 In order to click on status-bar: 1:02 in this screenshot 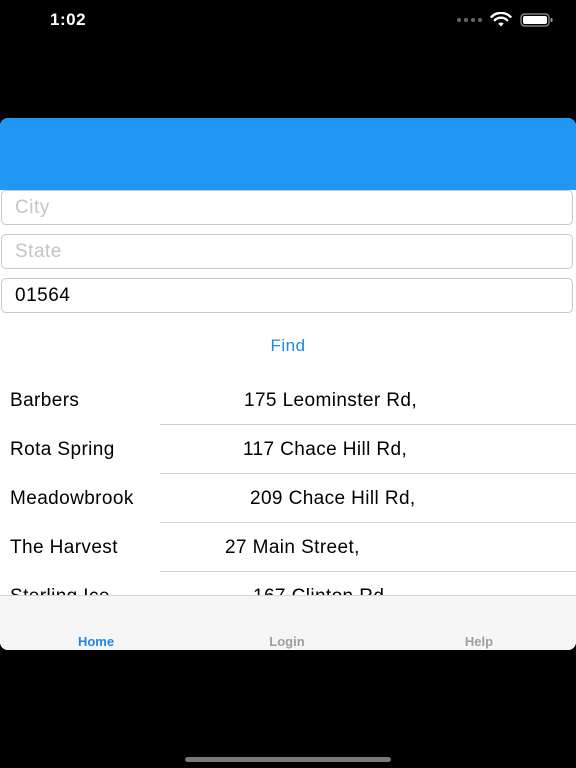, I will do `click(288, 22)`.